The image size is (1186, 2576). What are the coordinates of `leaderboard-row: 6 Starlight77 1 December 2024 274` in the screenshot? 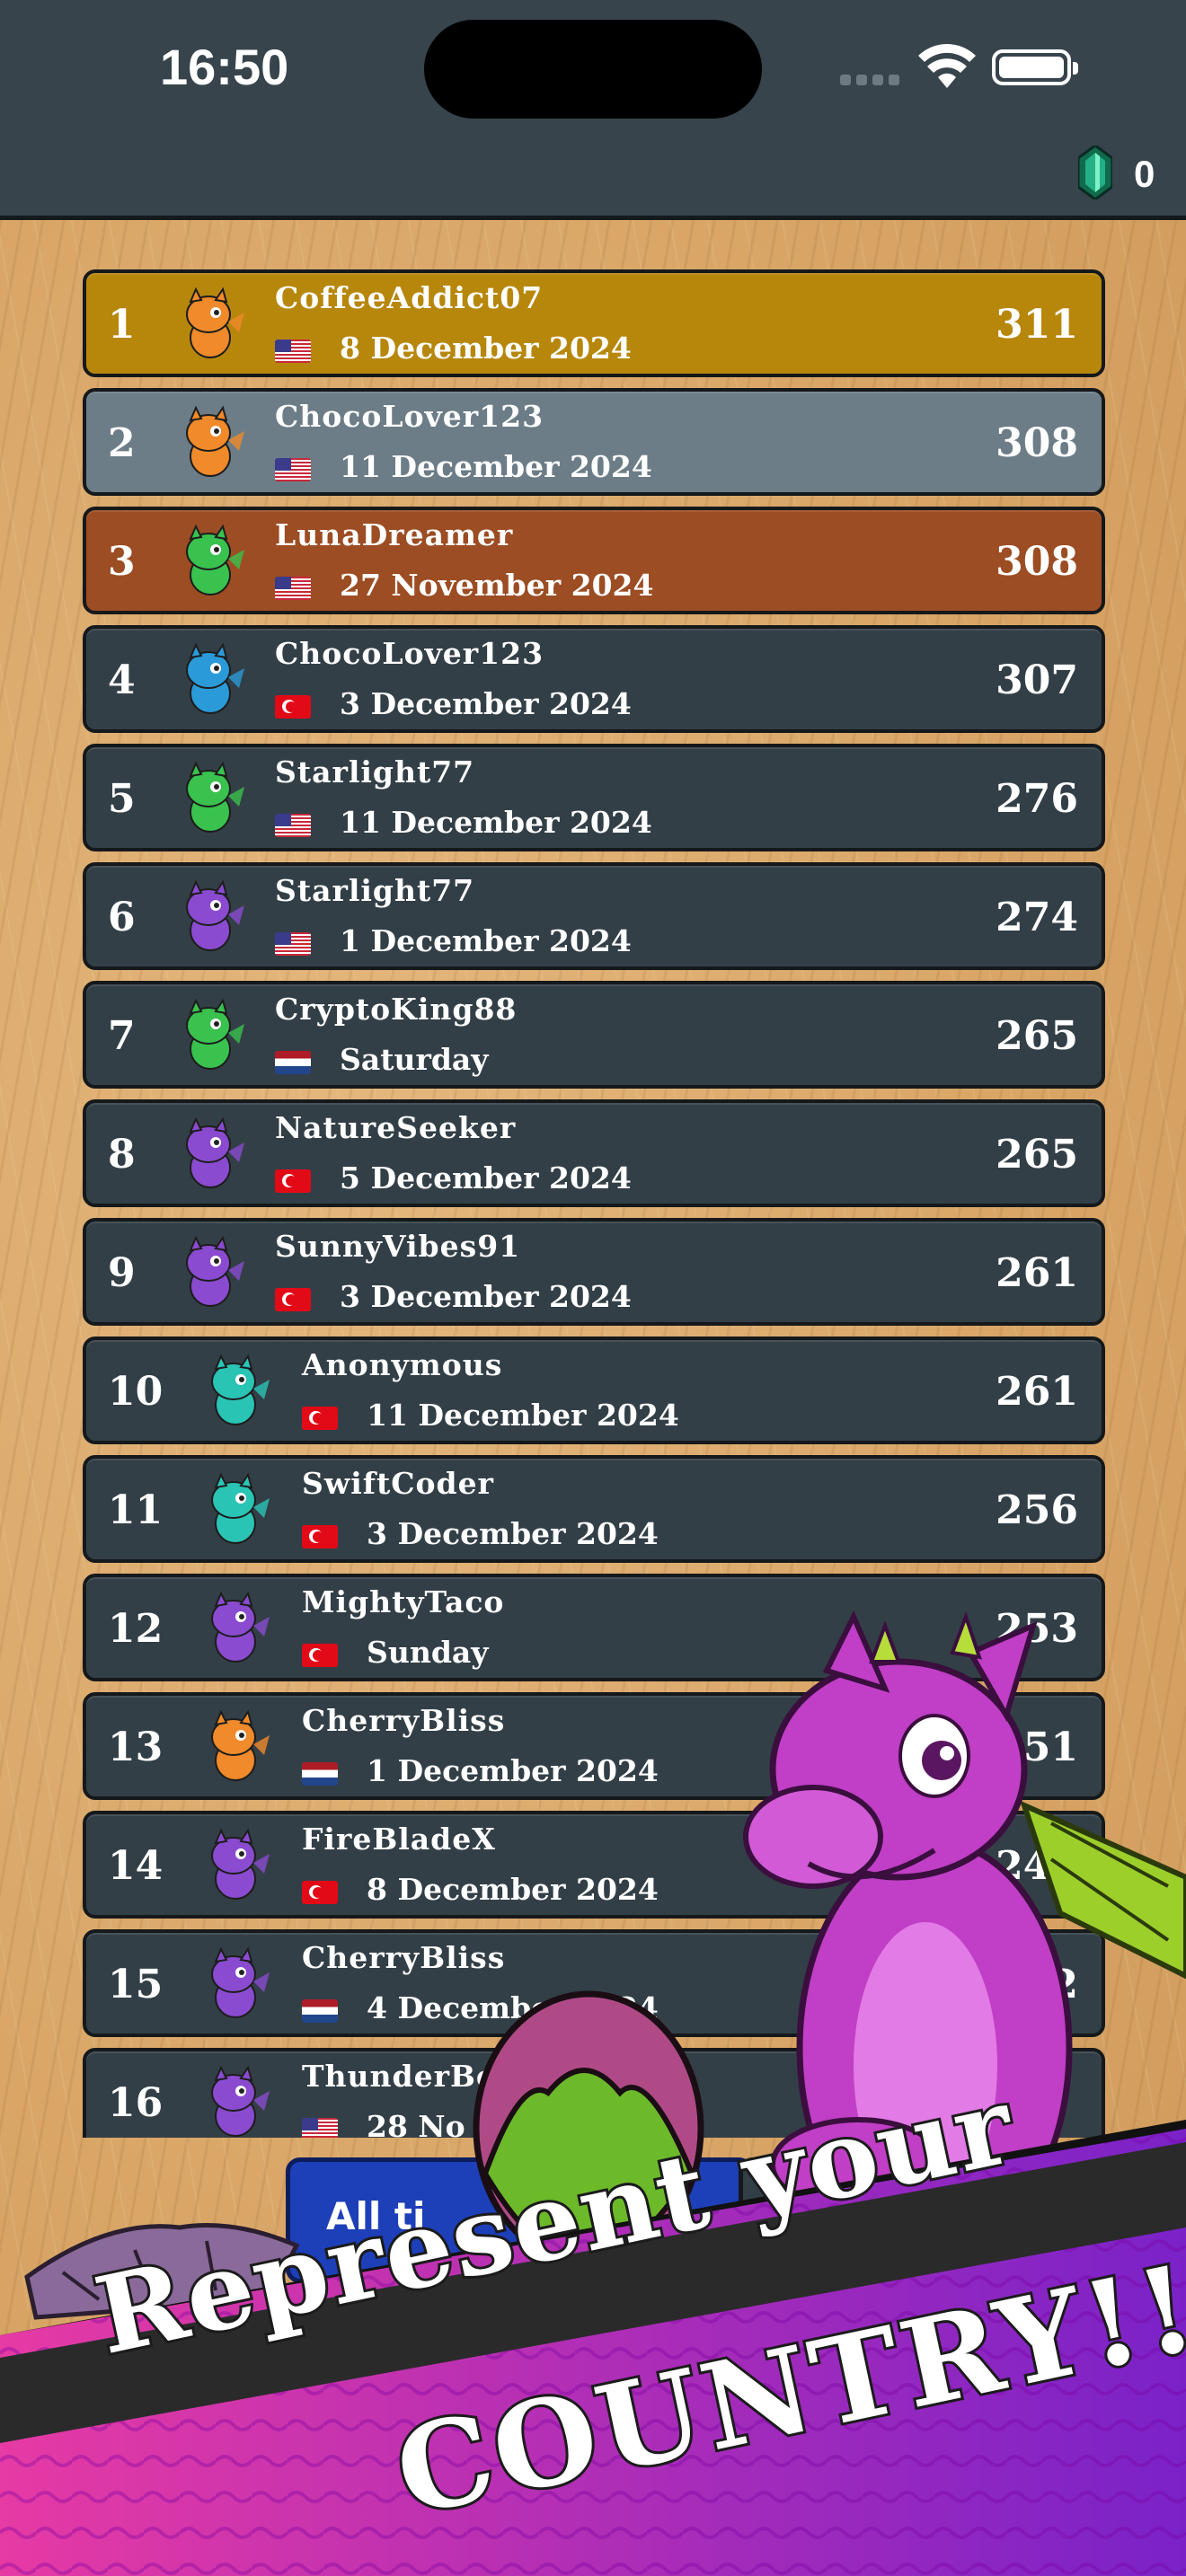 It's located at (594, 916).